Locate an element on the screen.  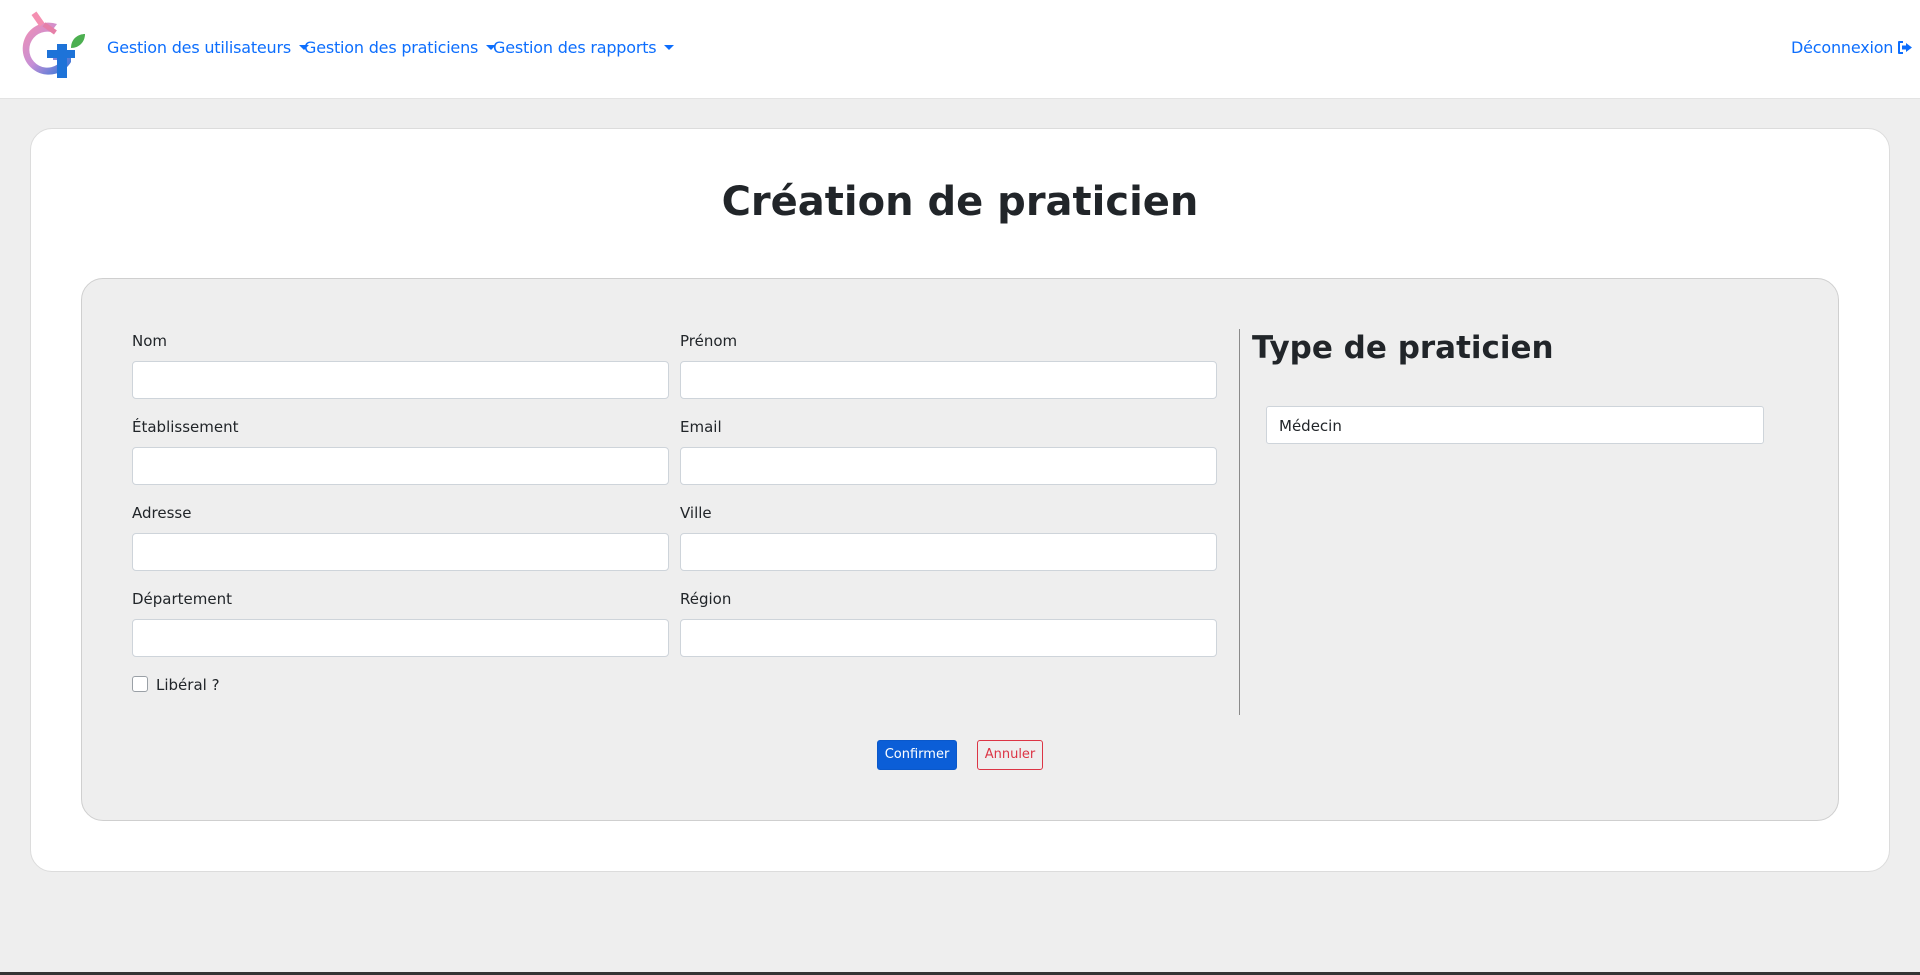
nav-menu-praticiens: Gestion des praticiens is located at coordinates (400, 47).